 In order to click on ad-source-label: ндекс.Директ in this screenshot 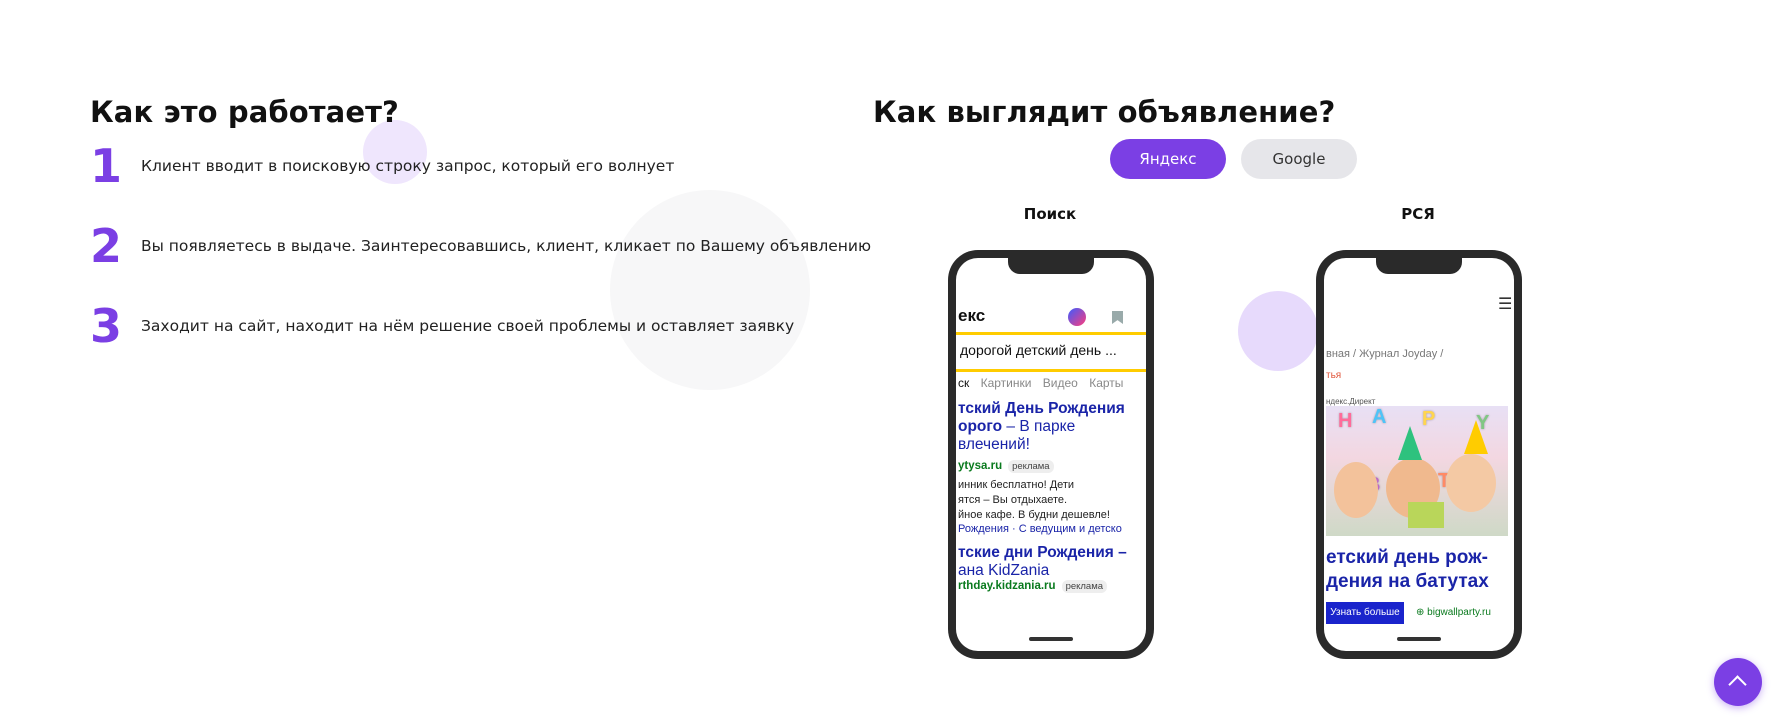, I will do `click(1351, 401)`.